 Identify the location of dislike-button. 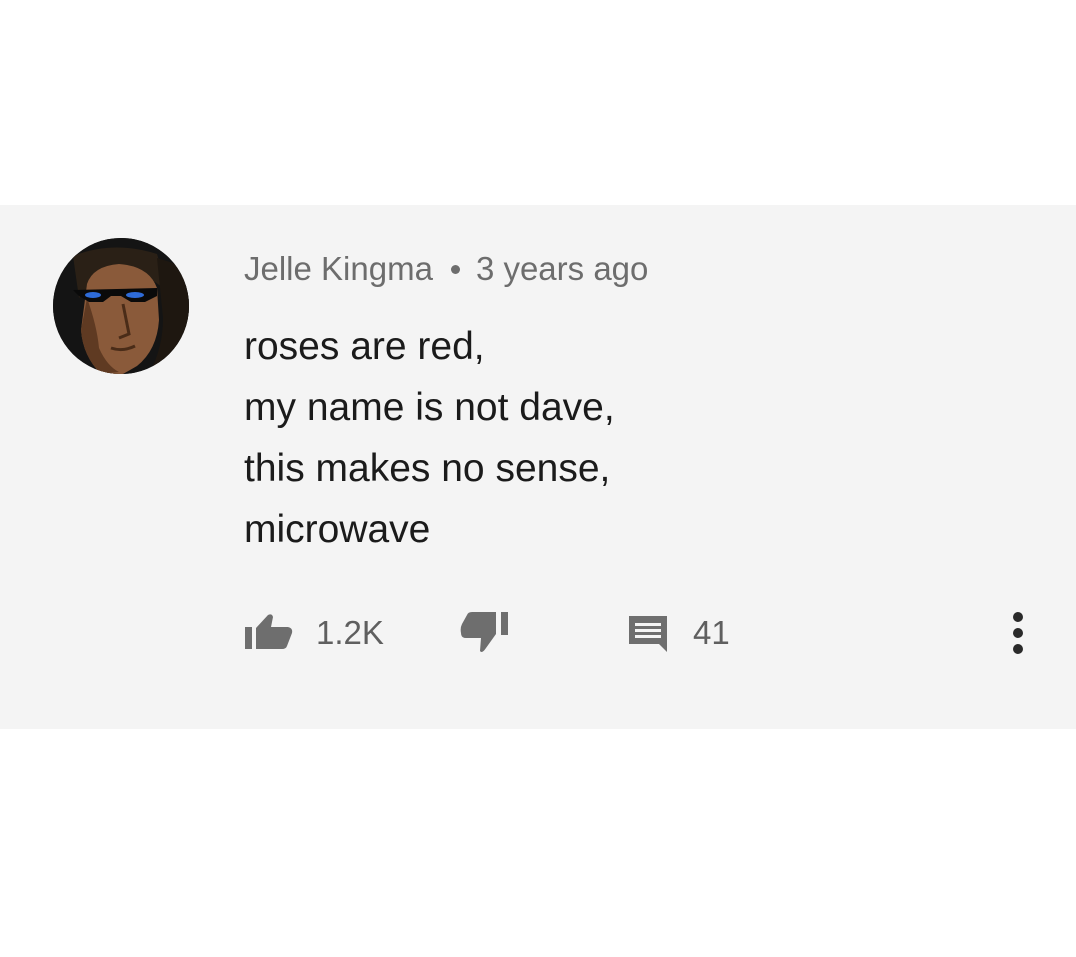
(485, 633).